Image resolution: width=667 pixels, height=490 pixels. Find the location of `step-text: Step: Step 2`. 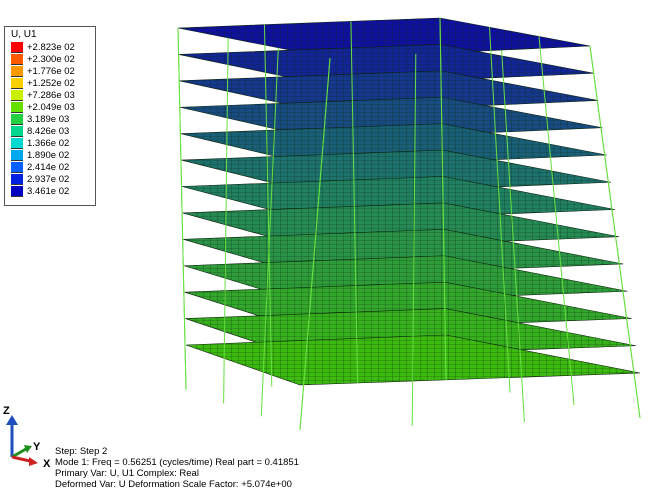

step-text: Step: Step 2 is located at coordinates (81, 451).